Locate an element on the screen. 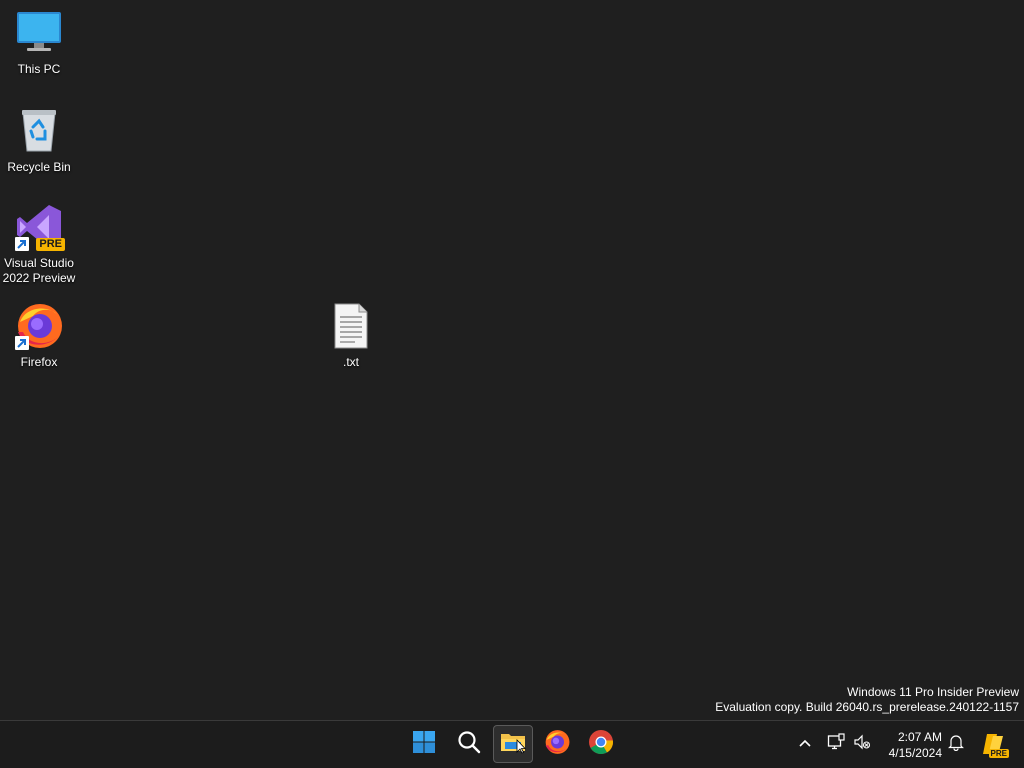  firefox-taskbar-button is located at coordinates (557, 744).